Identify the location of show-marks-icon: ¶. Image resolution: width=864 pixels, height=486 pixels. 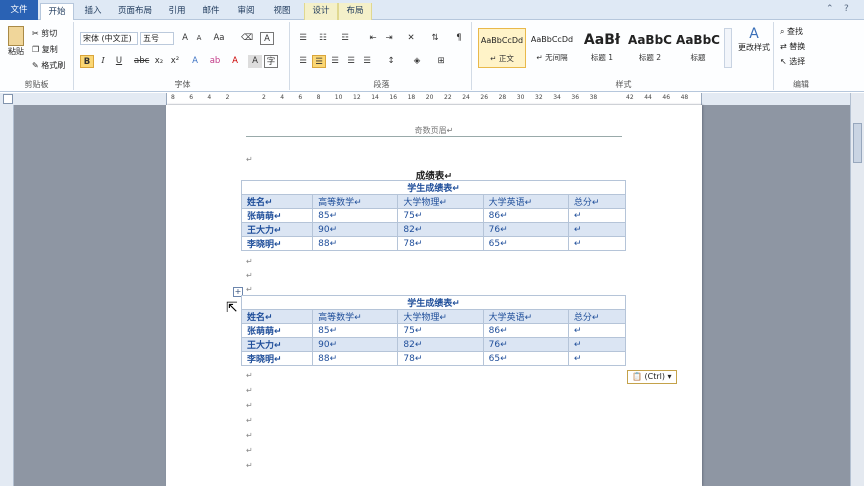
(459, 38).